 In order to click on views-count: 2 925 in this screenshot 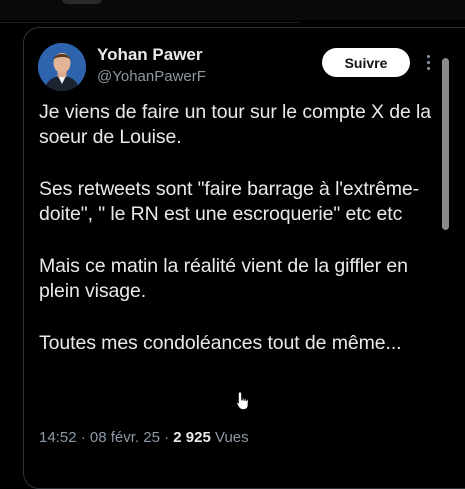, I will do `click(192, 437)`.